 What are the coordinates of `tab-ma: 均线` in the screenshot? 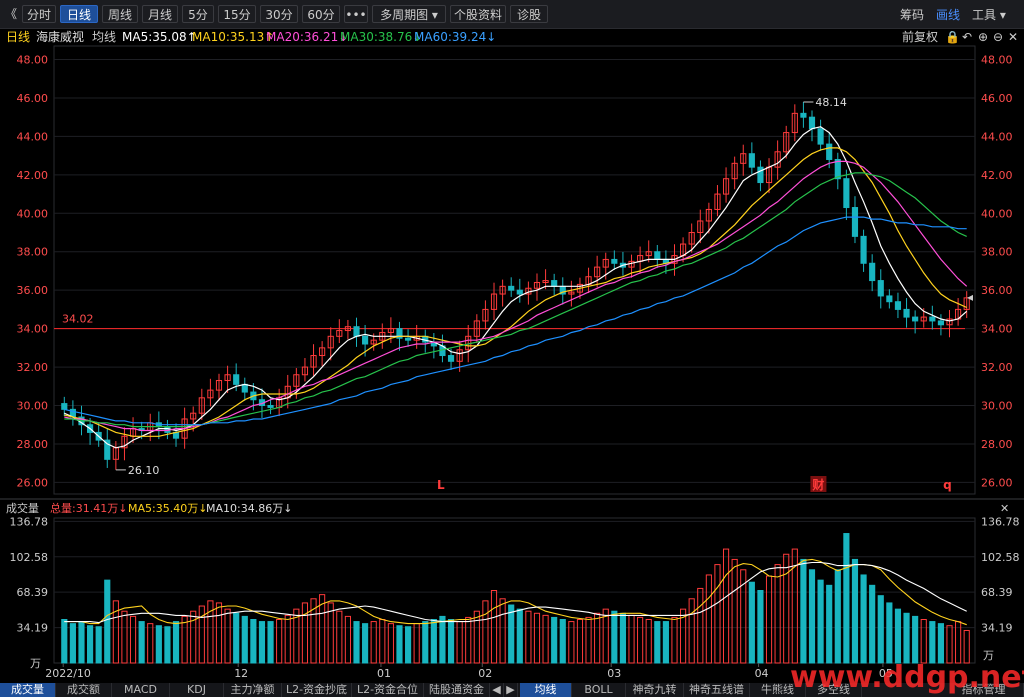 It's located at (546, 690).